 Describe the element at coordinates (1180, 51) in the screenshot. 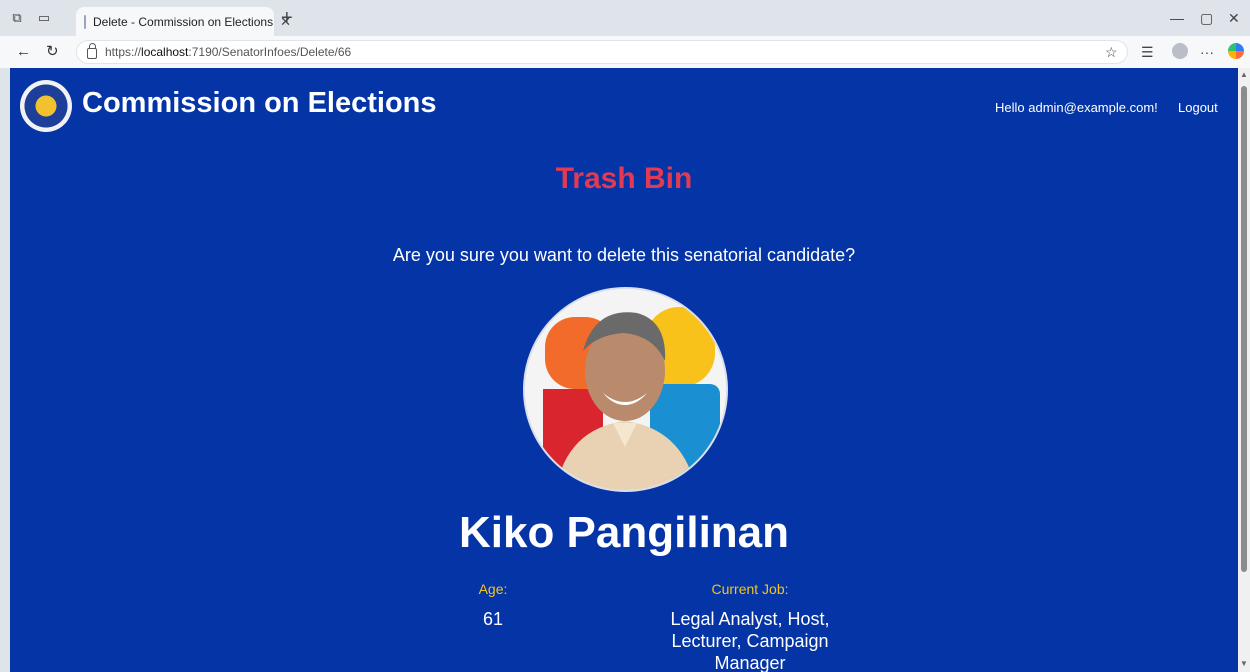

I see `profile-avatar-icon` at that location.